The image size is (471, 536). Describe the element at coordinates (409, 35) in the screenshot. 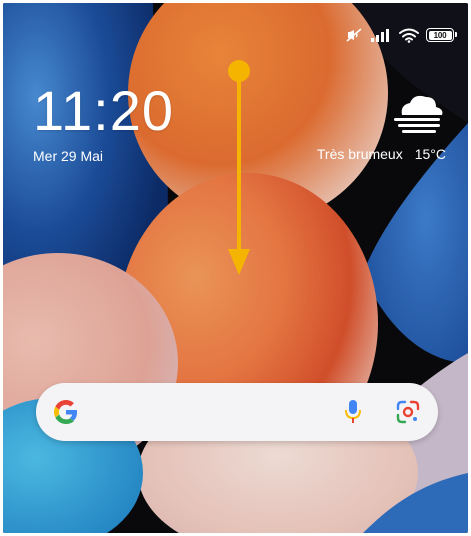

I see `wifi-icon` at that location.